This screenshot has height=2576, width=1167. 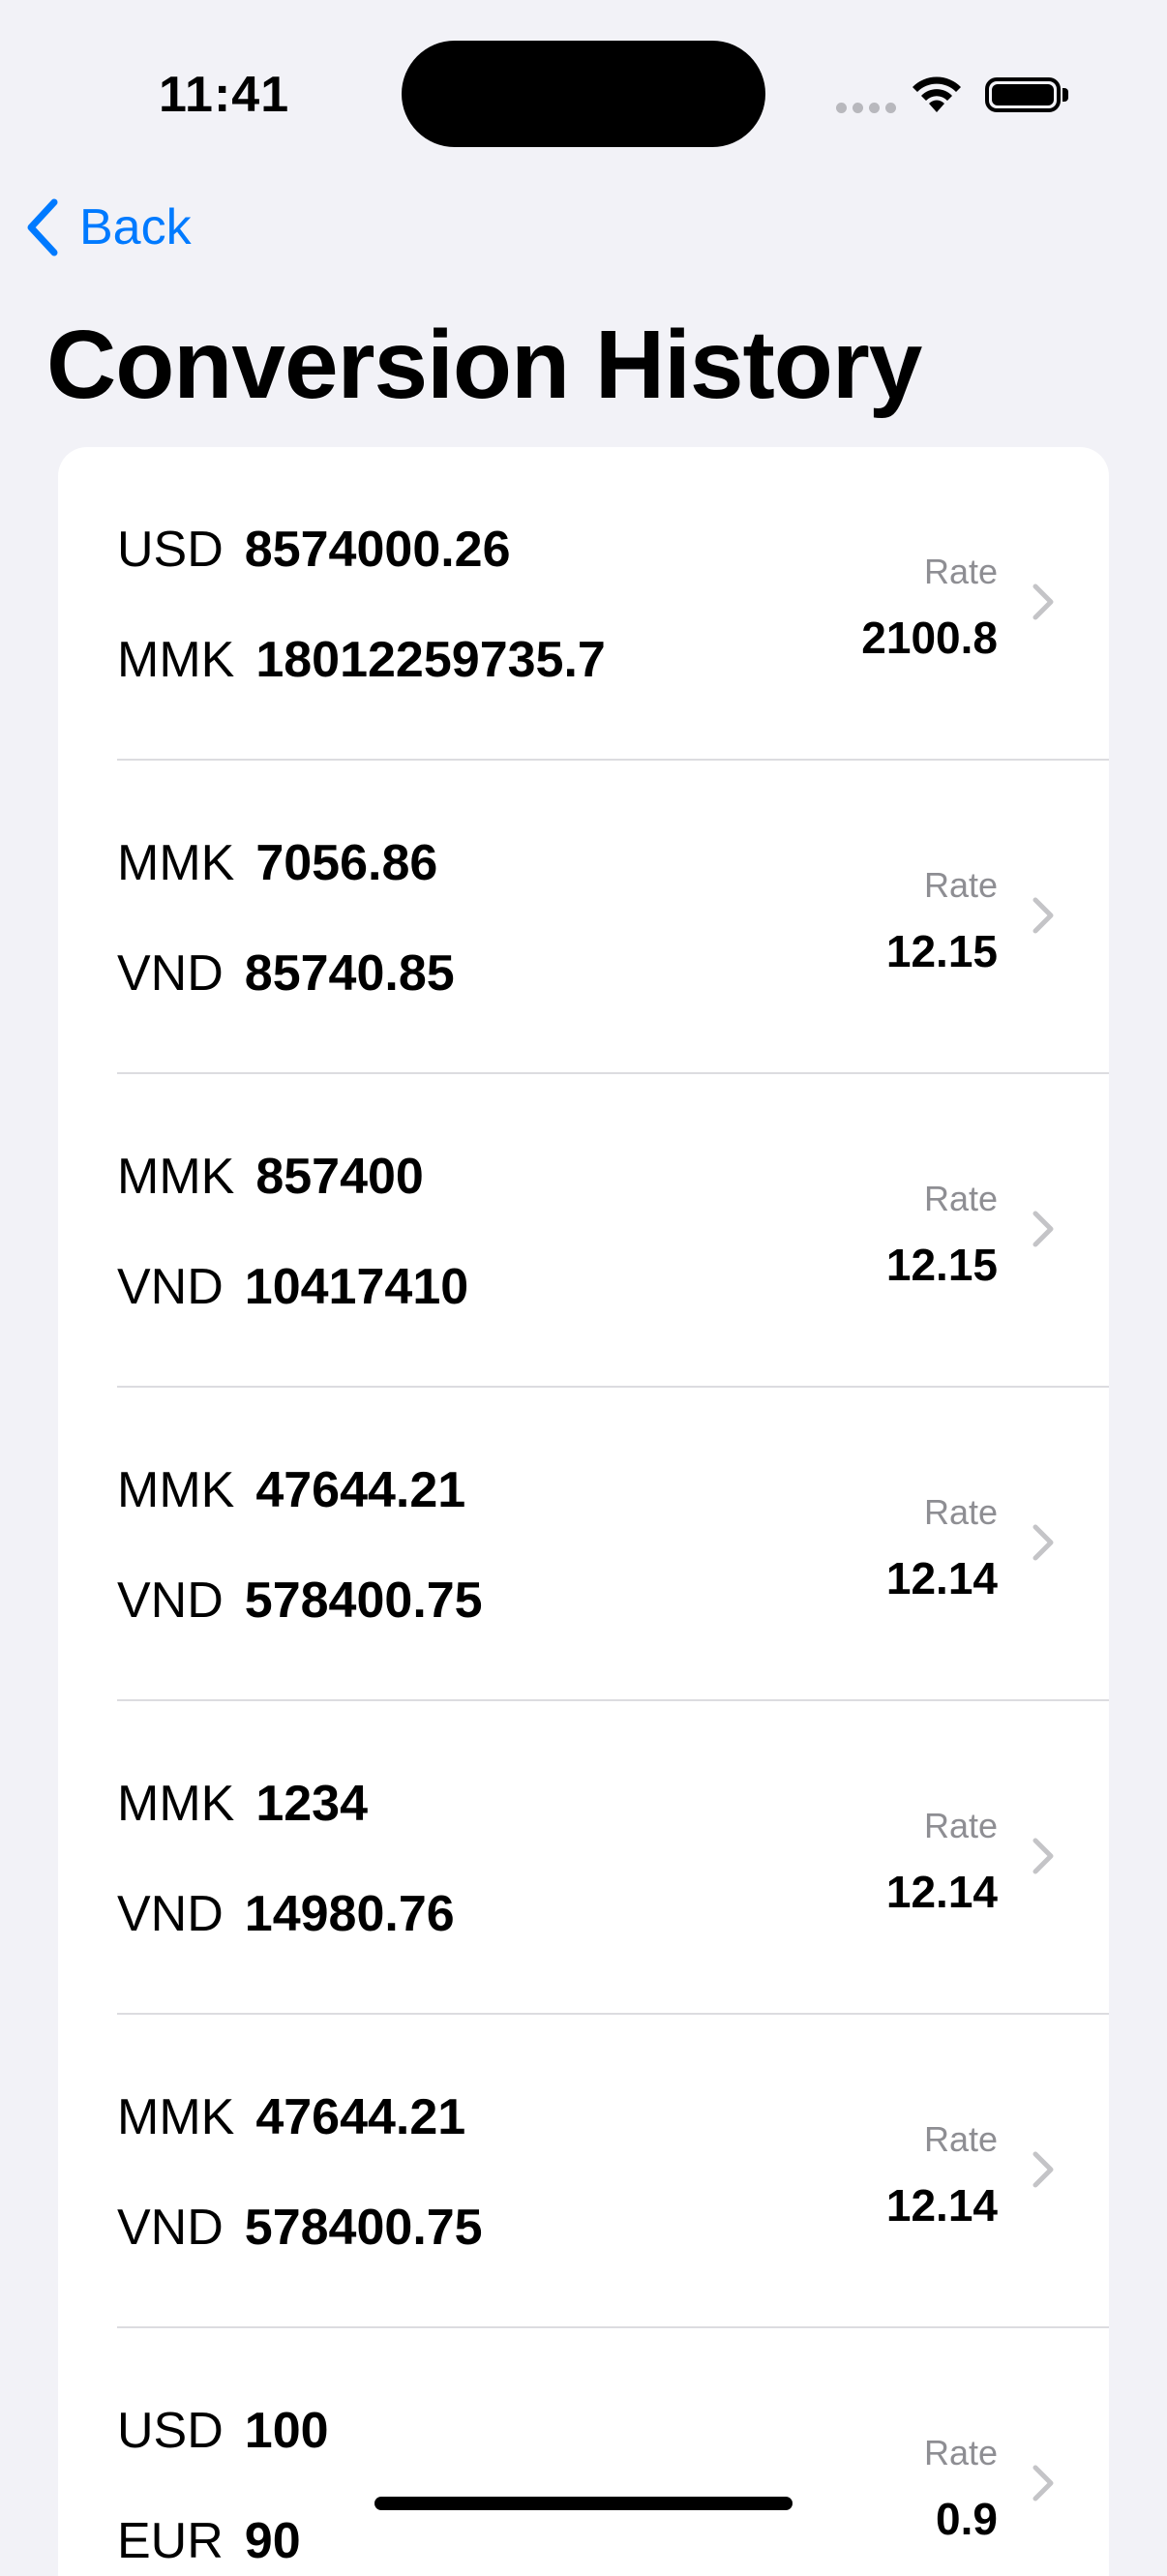 I want to click on from-amount: 8574000.26, so click(x=377, y=550).